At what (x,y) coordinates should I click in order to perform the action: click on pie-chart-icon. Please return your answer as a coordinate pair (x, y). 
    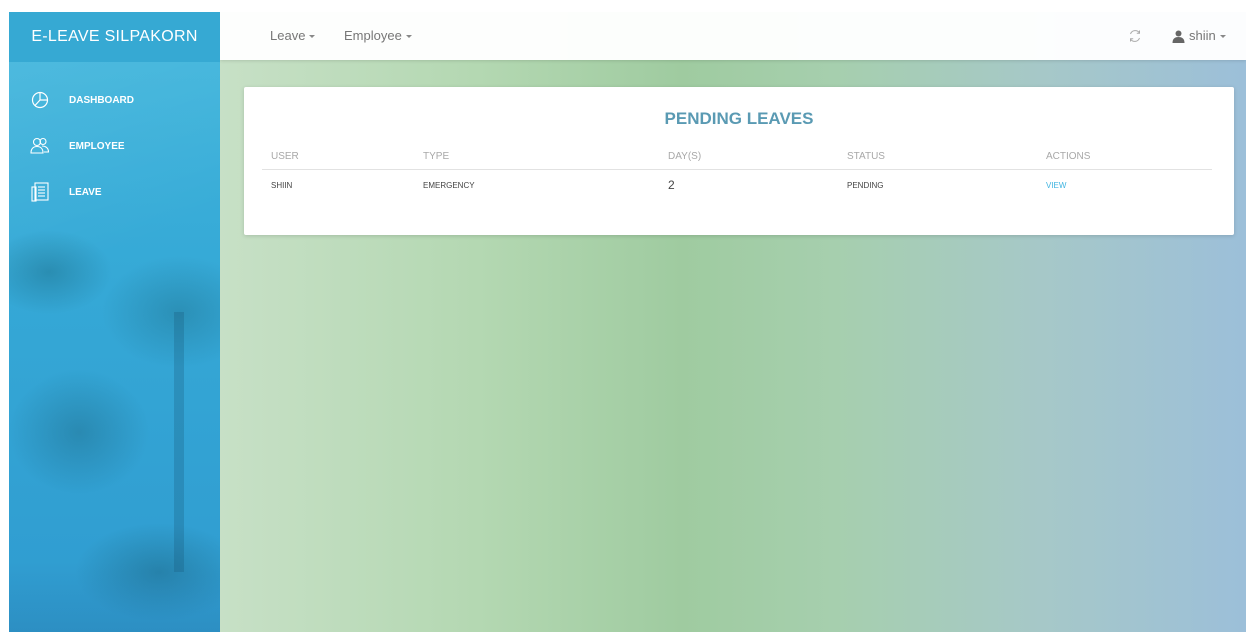
    Looking at the image, I should click on (40, 100).